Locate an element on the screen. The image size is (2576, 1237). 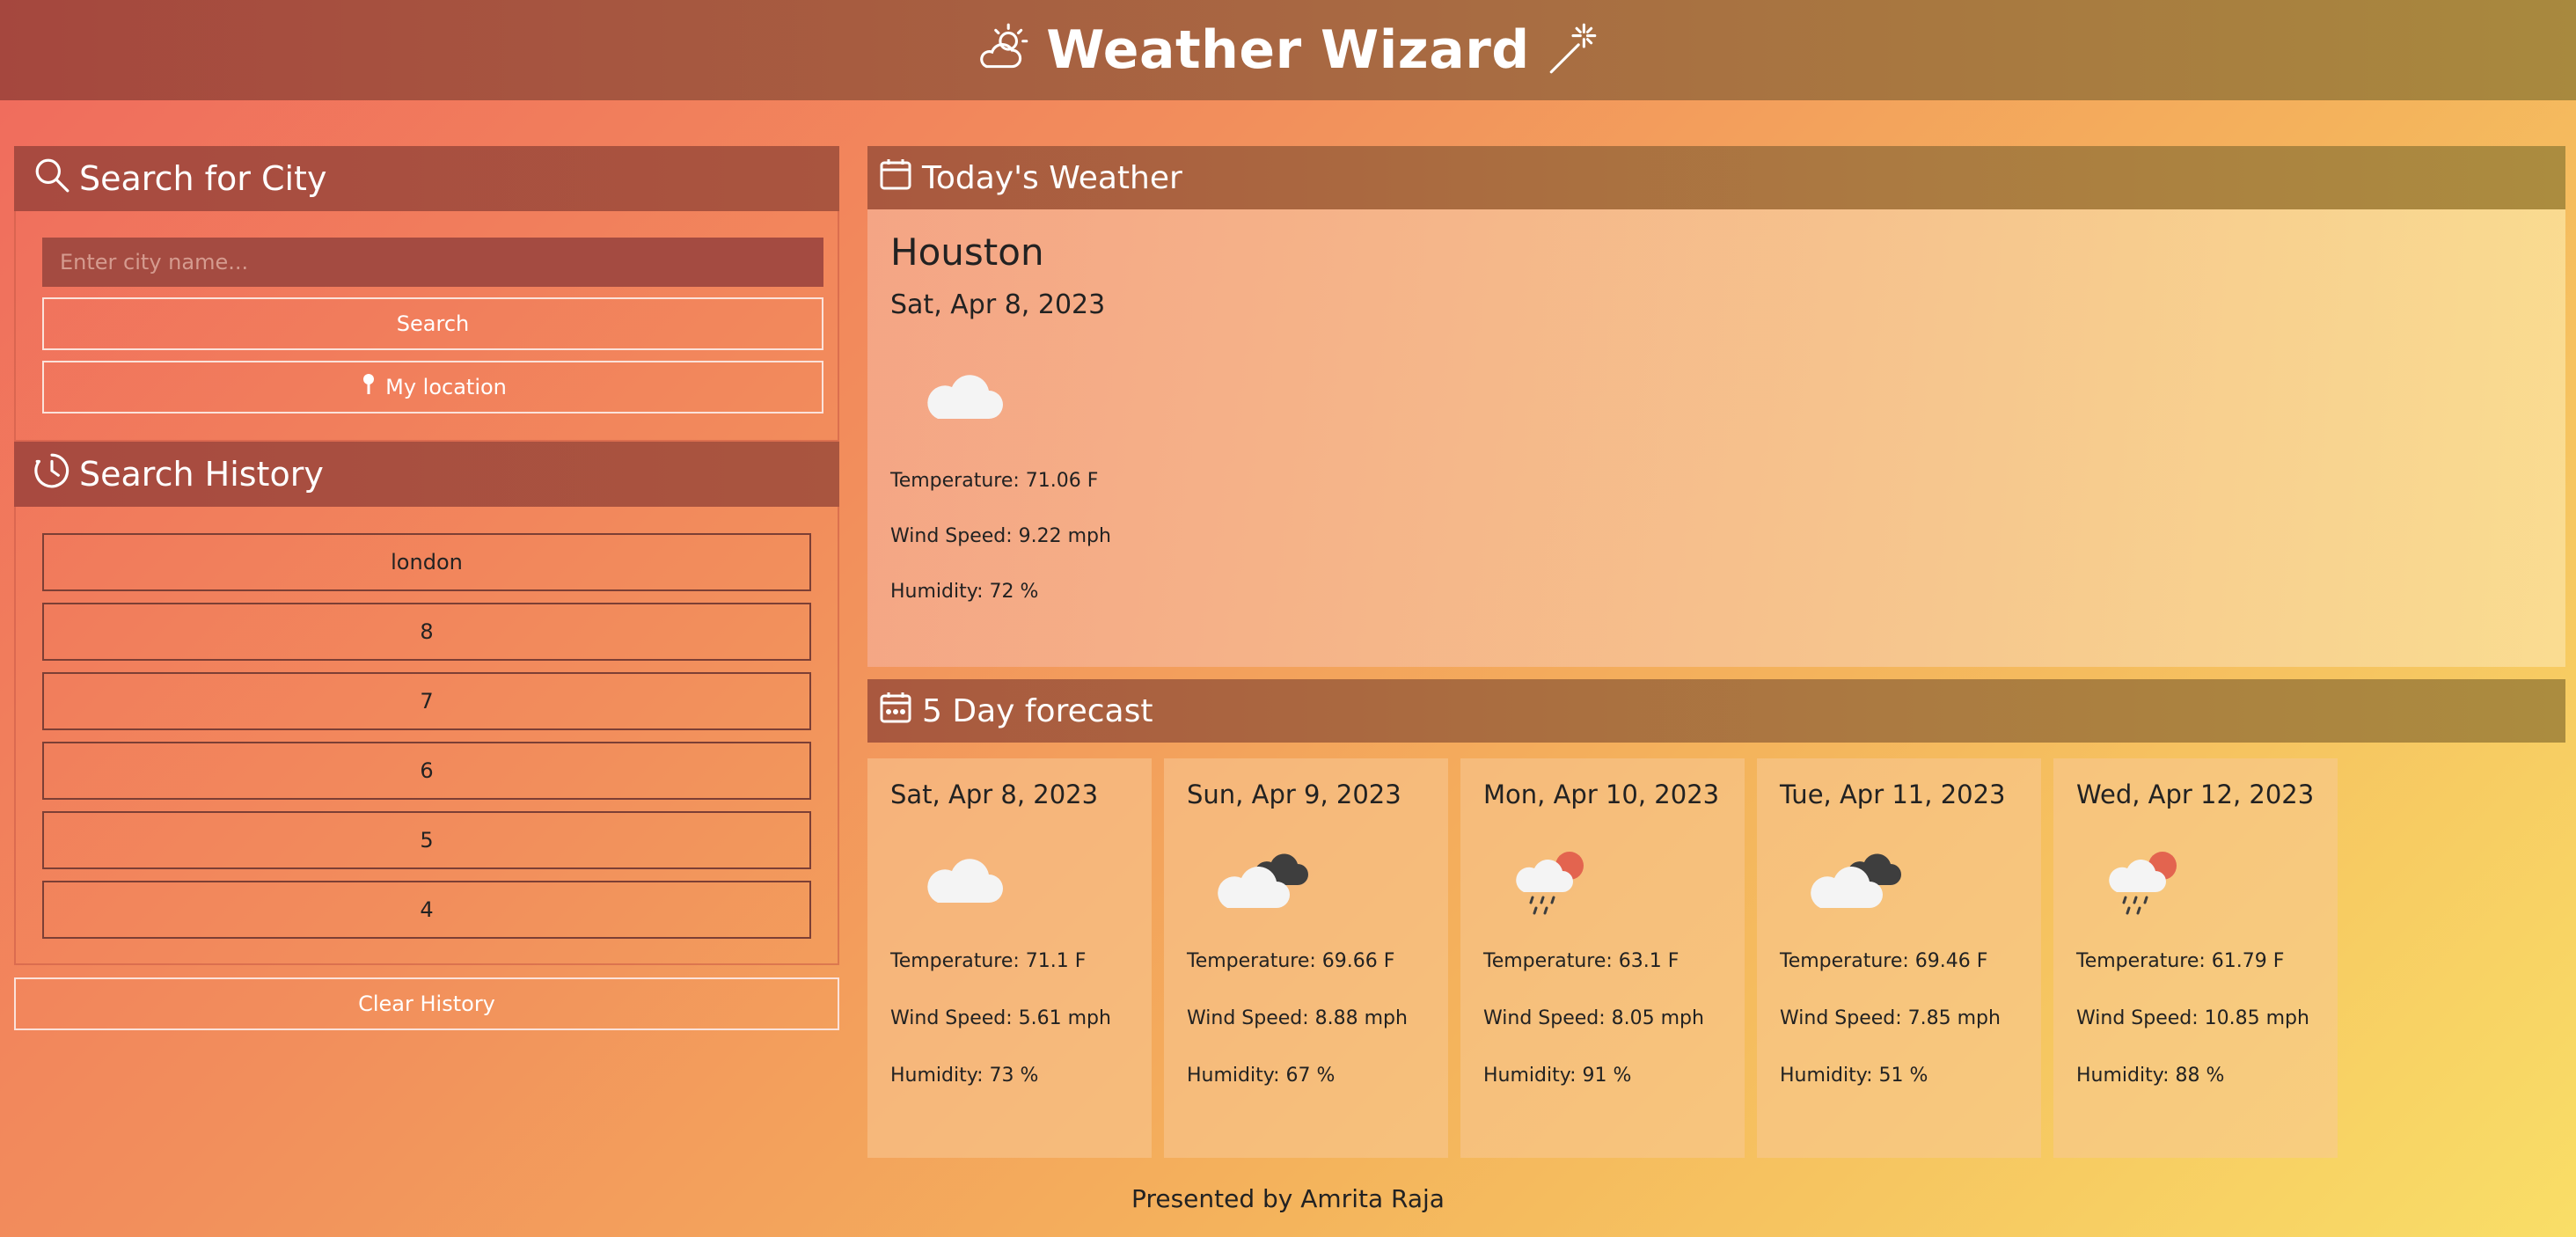
partly-cloudy-icon is located at coordinates (1003, 50).